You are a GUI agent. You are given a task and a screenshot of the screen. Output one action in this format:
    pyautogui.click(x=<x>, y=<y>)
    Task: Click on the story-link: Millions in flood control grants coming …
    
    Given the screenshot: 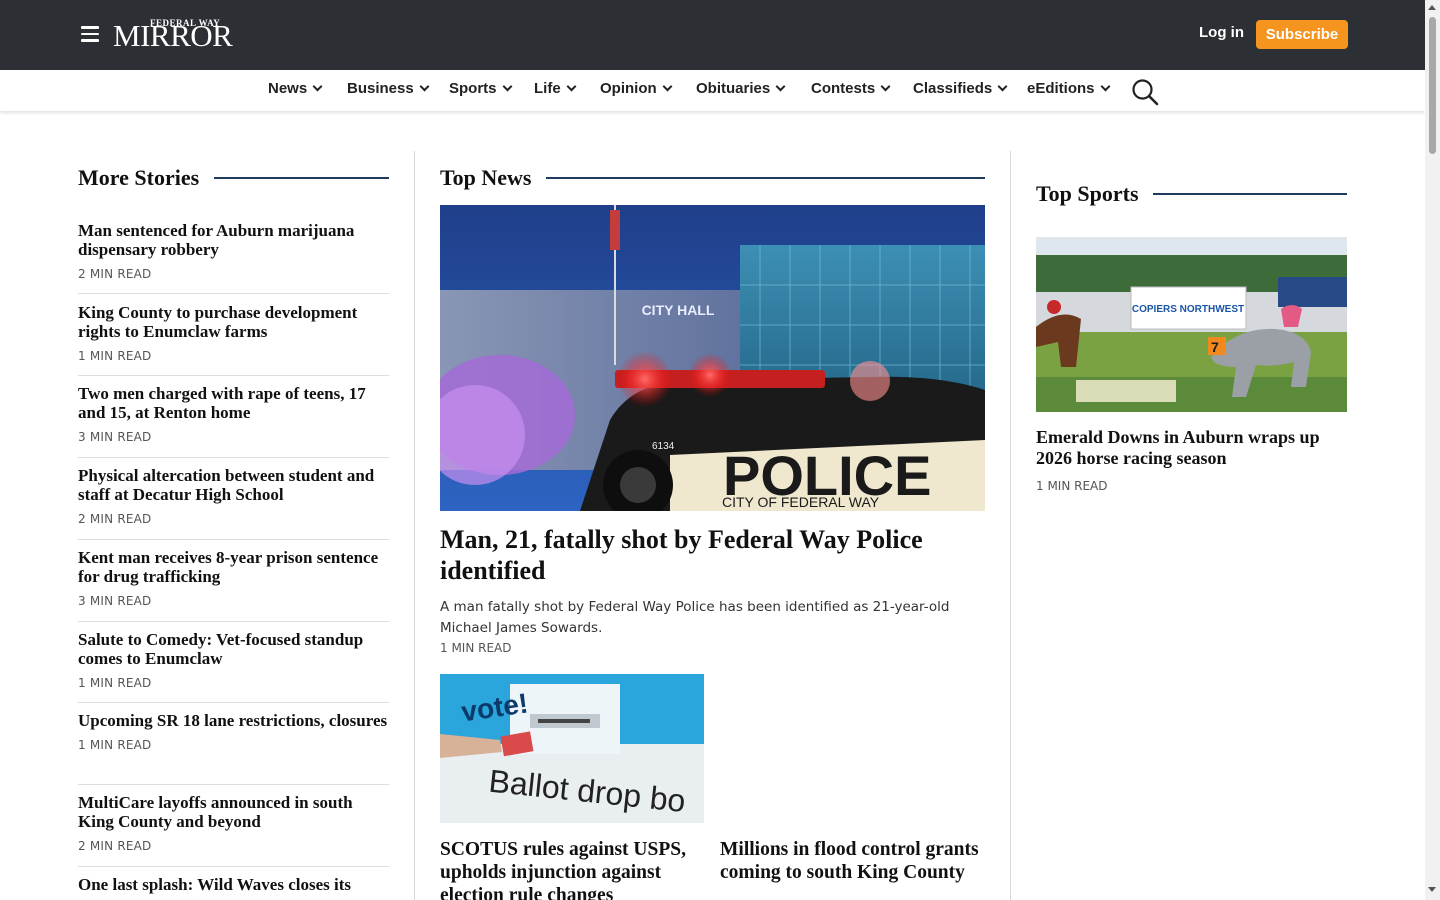 What is the action you would take?
    pyautogui.click(x=852, y=861)
    